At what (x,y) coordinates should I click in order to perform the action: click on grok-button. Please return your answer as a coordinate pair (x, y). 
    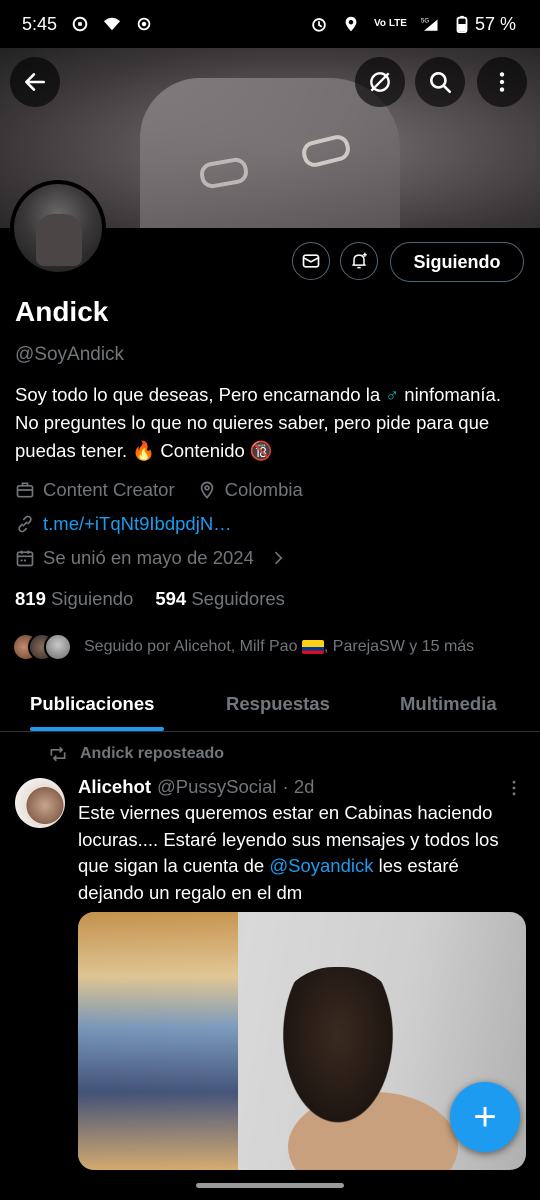
    Looking at the image, I should click on (380, 82).